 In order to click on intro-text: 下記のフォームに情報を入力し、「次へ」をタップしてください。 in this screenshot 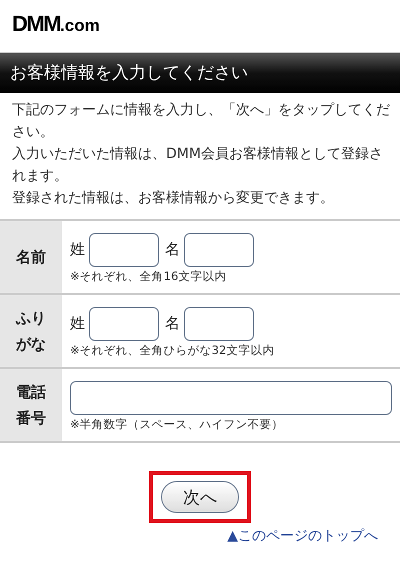, I will do `click(201, 121)`.